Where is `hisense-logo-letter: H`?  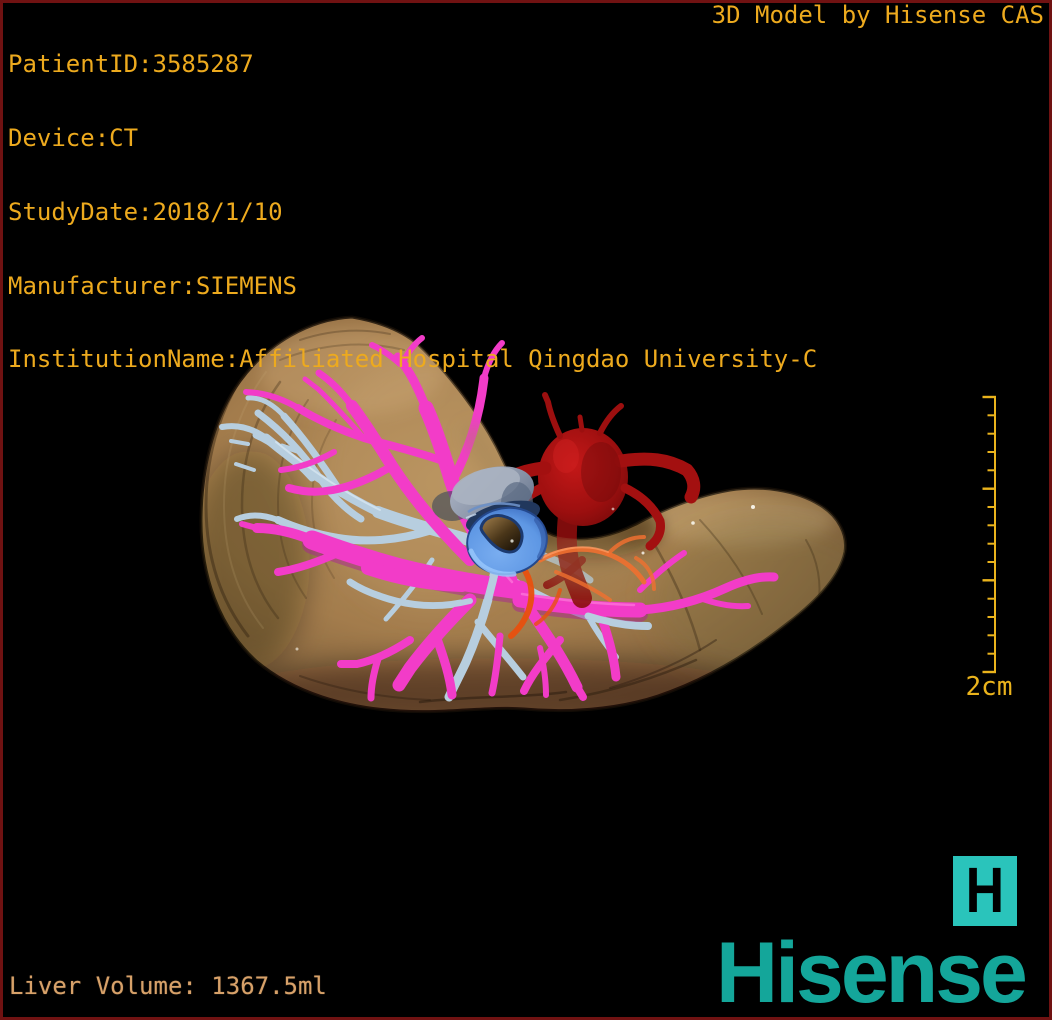 hisense-logo-letter: H is located at coordinates (985, 890).